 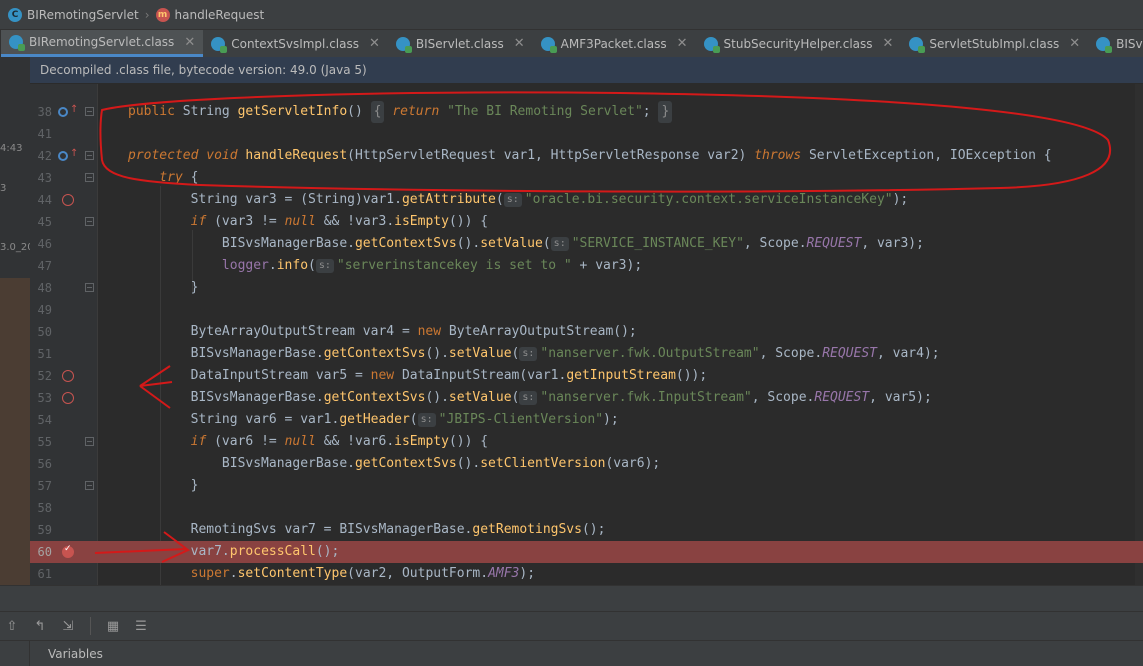 I want to click on code-text: try {, so click(x=179, y=177).